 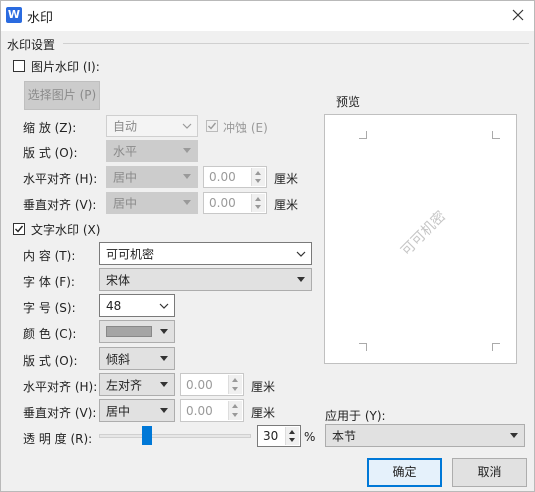 I want to click on picture-halign-offset-spinner: 0.00, so click(x=235, y=177).